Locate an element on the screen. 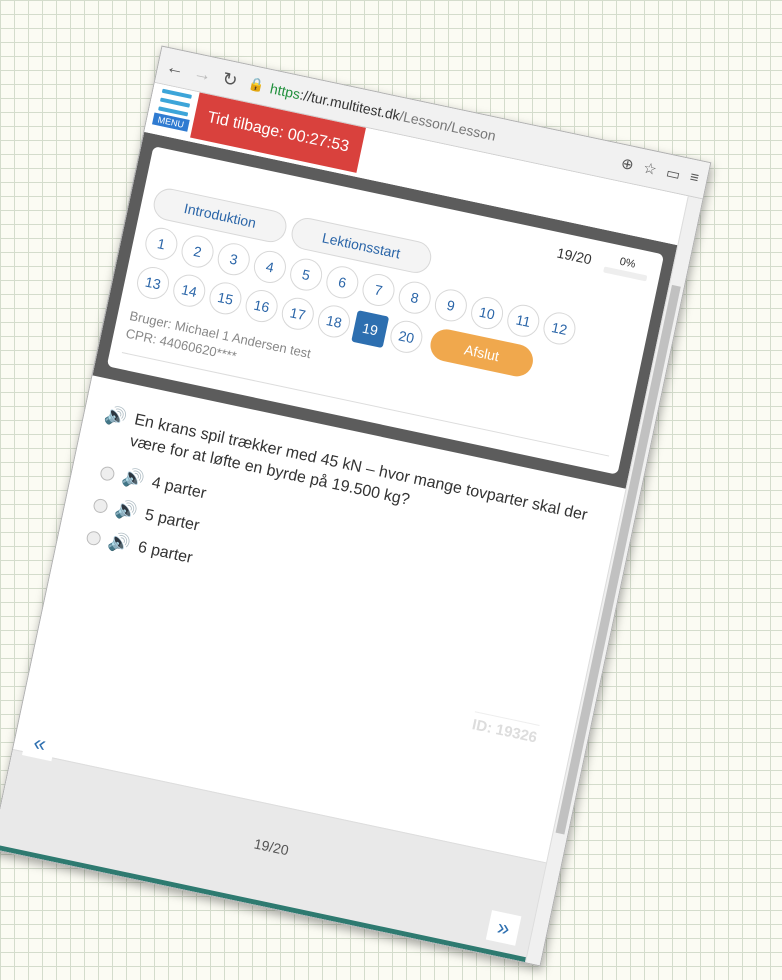  question-number: 6 is located at coordinates (342, 282).